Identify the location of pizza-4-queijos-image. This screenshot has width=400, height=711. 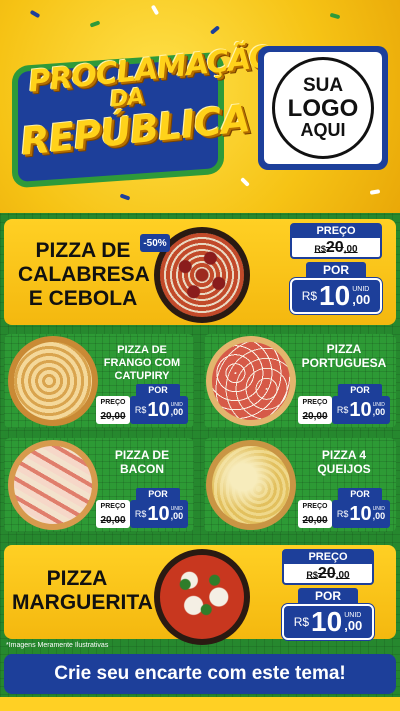
(251, 485).